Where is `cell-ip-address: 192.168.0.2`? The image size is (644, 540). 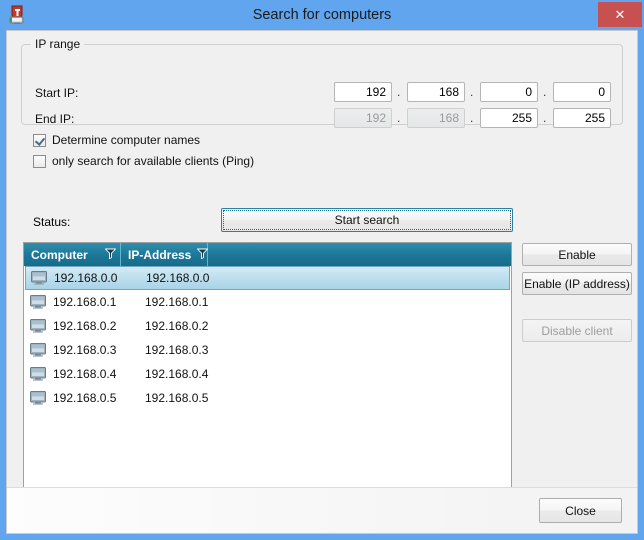
cell-ip-address: 192.168.0.2 is located at coordinates (177, 326).